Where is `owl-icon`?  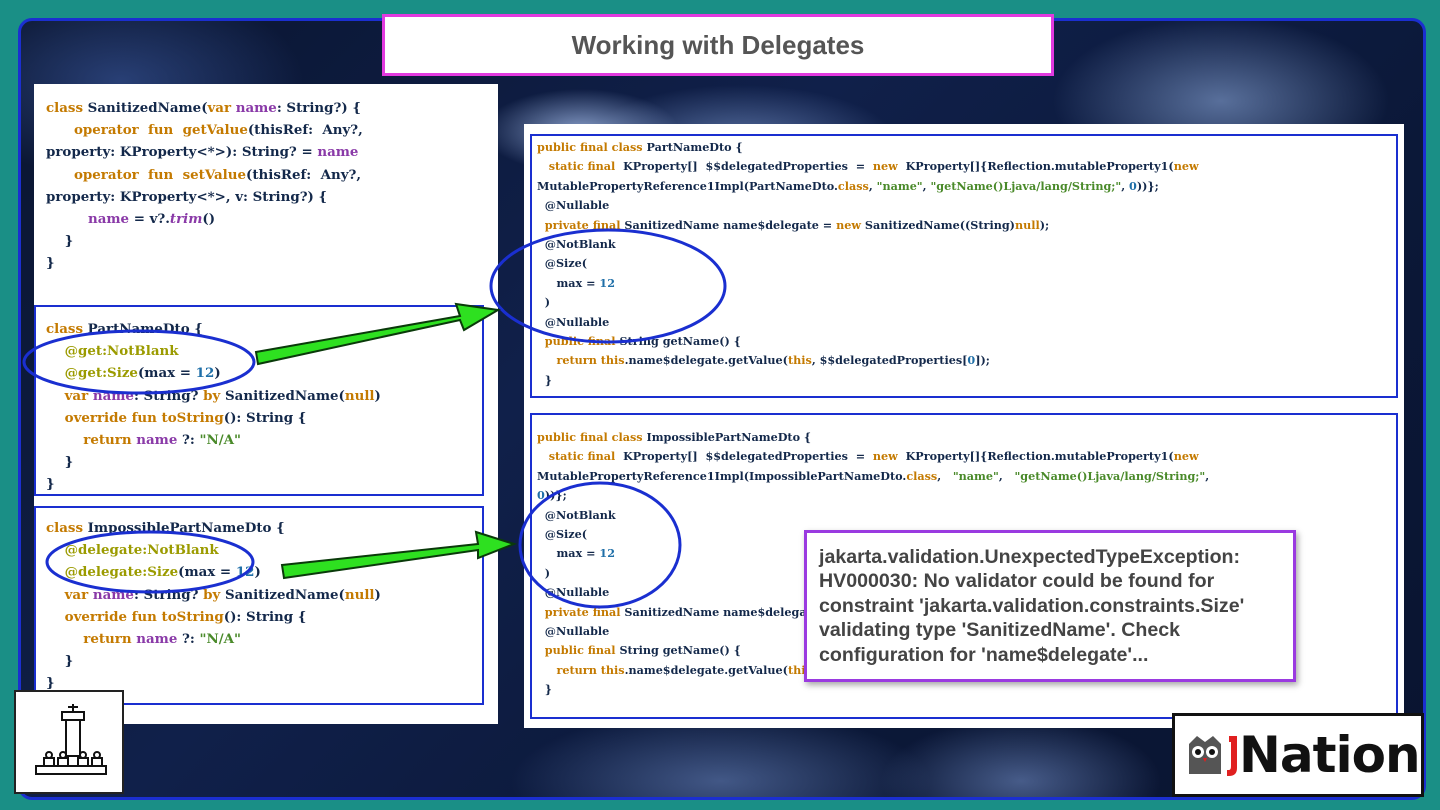
owl-icon is located at coordinates (1205, 755).